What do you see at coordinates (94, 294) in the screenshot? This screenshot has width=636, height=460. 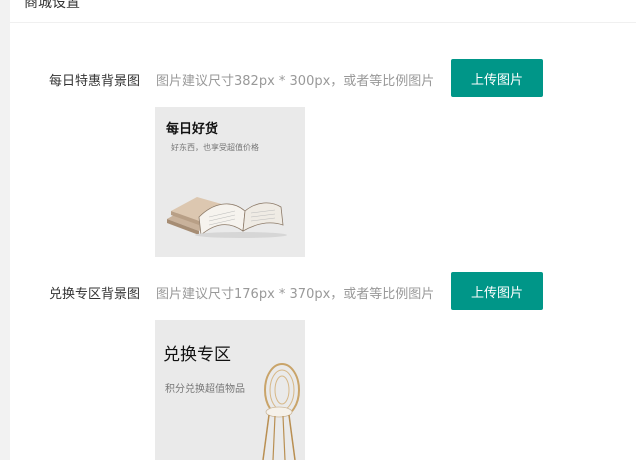 I see `exchange-zone-bg-label: 兑换专区背景图` at bounding box center [94, 294].